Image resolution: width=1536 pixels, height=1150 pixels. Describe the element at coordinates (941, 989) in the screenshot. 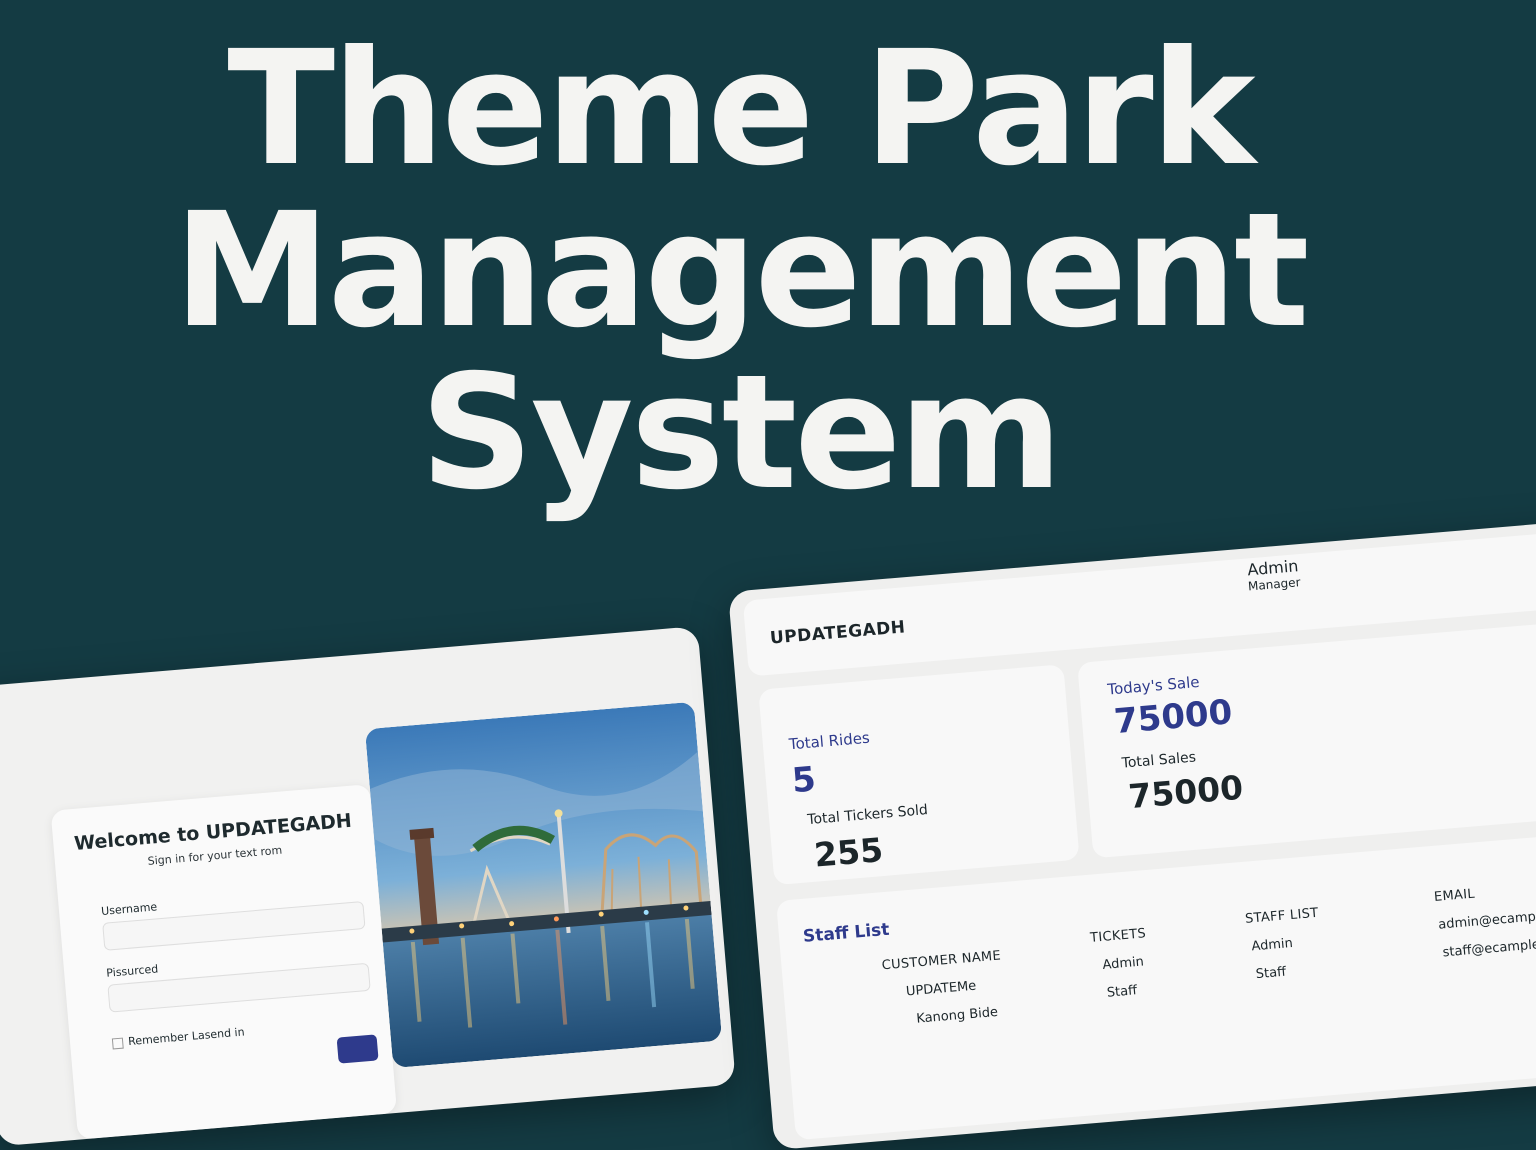

I see `table-cell-customer: UPDATEMe` at that location.